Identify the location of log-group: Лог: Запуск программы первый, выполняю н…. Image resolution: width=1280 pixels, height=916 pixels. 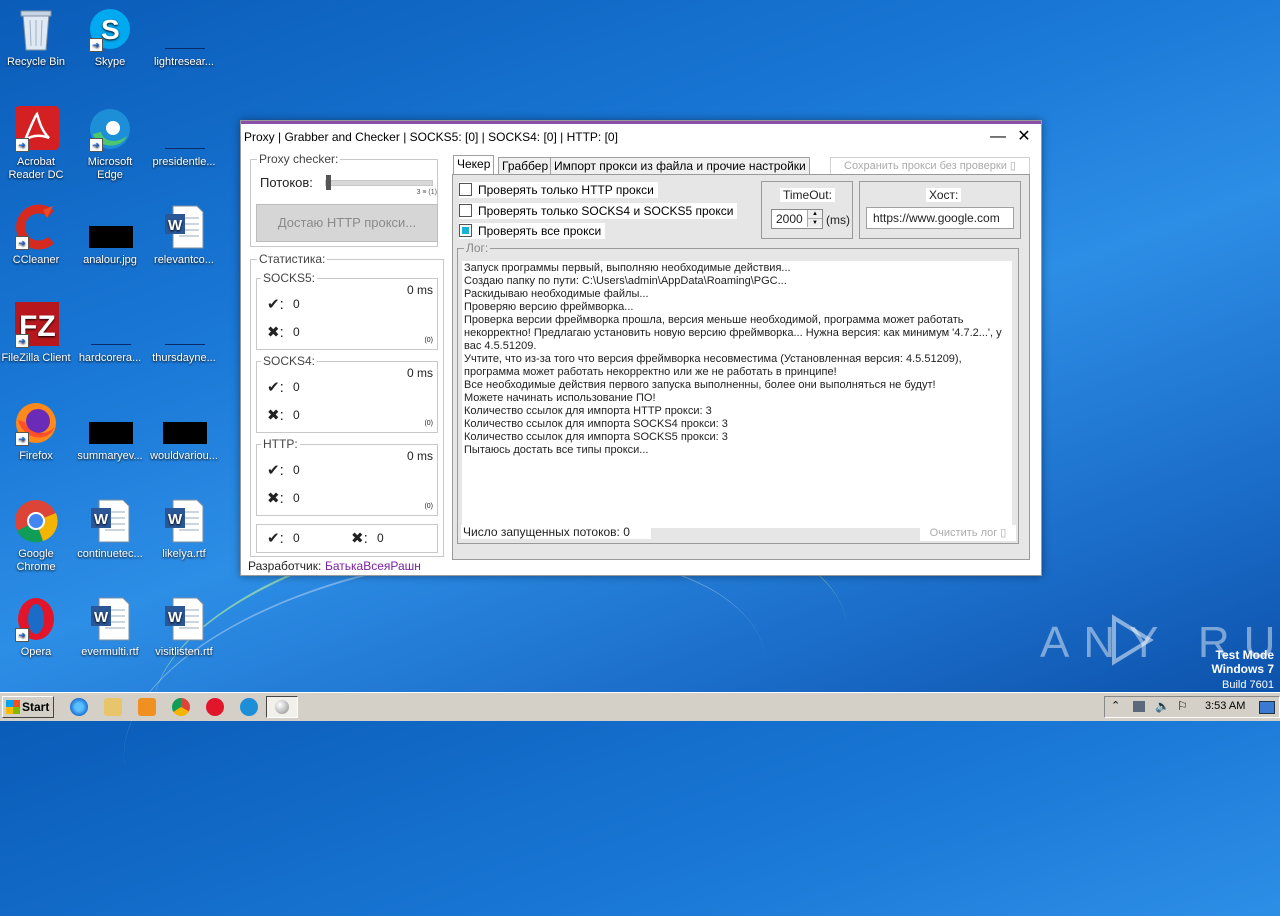
(738, 392).